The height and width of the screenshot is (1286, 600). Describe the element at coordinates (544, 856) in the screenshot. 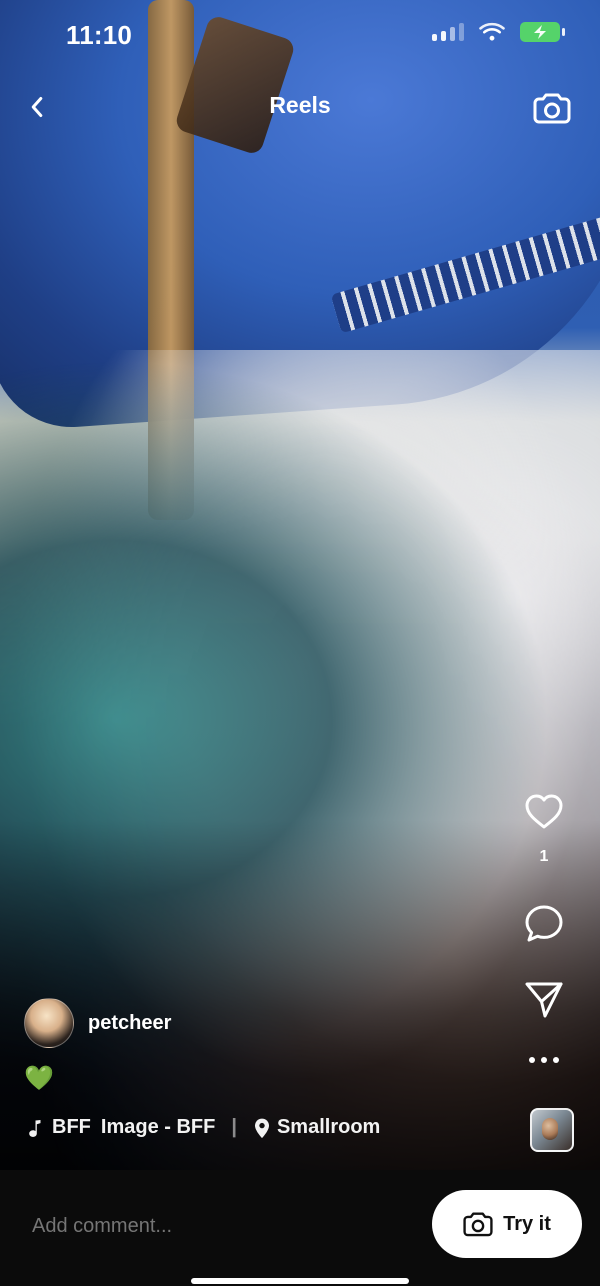

I see `like-count: 1` at that location.